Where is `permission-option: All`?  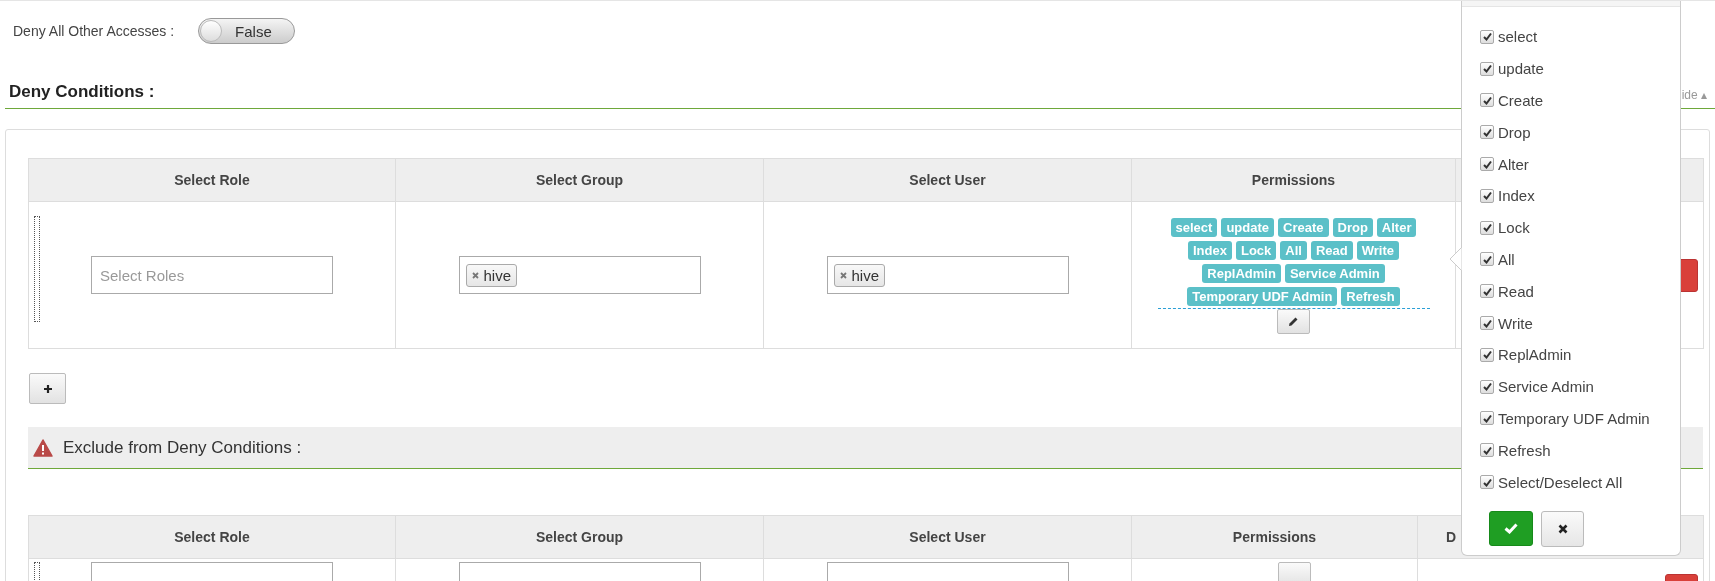 permission-option: All is located at coordinates (1580, 259).